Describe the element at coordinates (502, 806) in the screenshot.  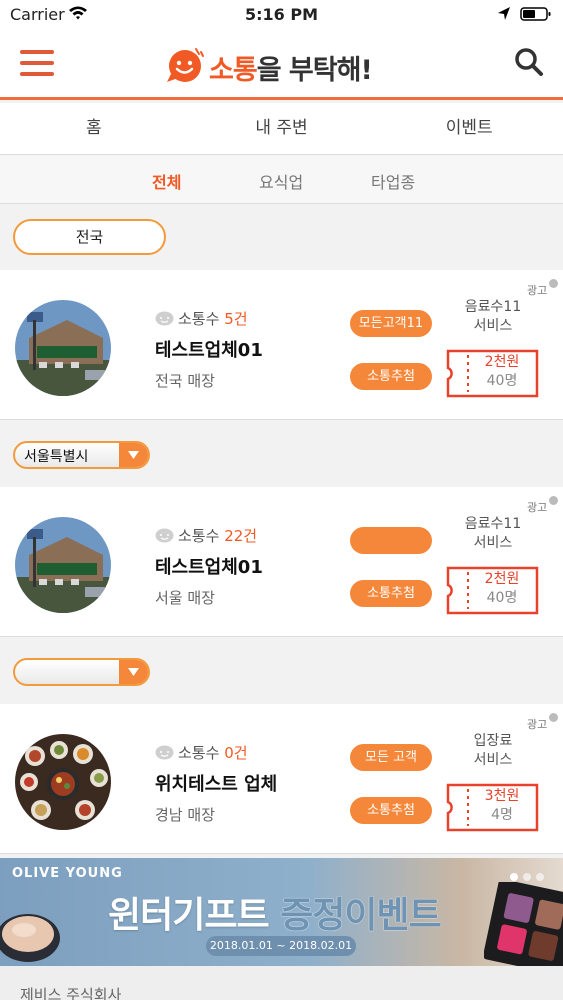
I see `coupon-info: 3천원 4명` at that location.